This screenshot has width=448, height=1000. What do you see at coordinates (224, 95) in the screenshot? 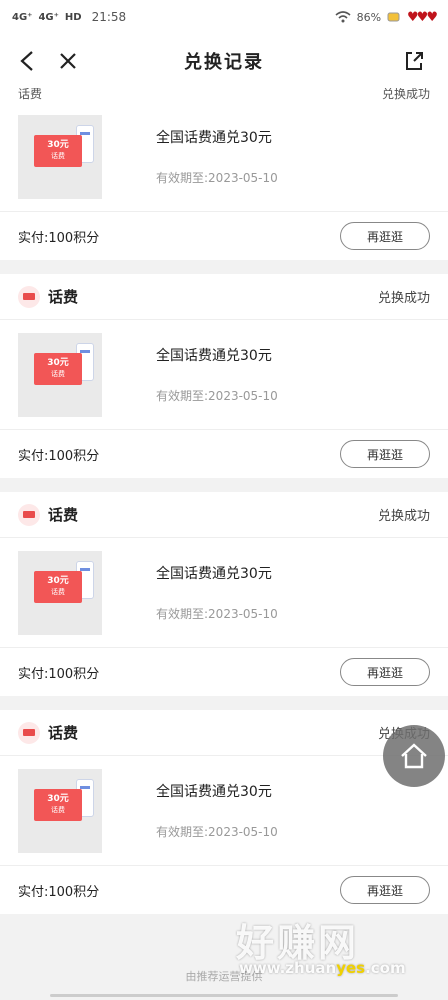
I see `partial-card-header: 话费 兑换成功` at bounding box center [224, 95].